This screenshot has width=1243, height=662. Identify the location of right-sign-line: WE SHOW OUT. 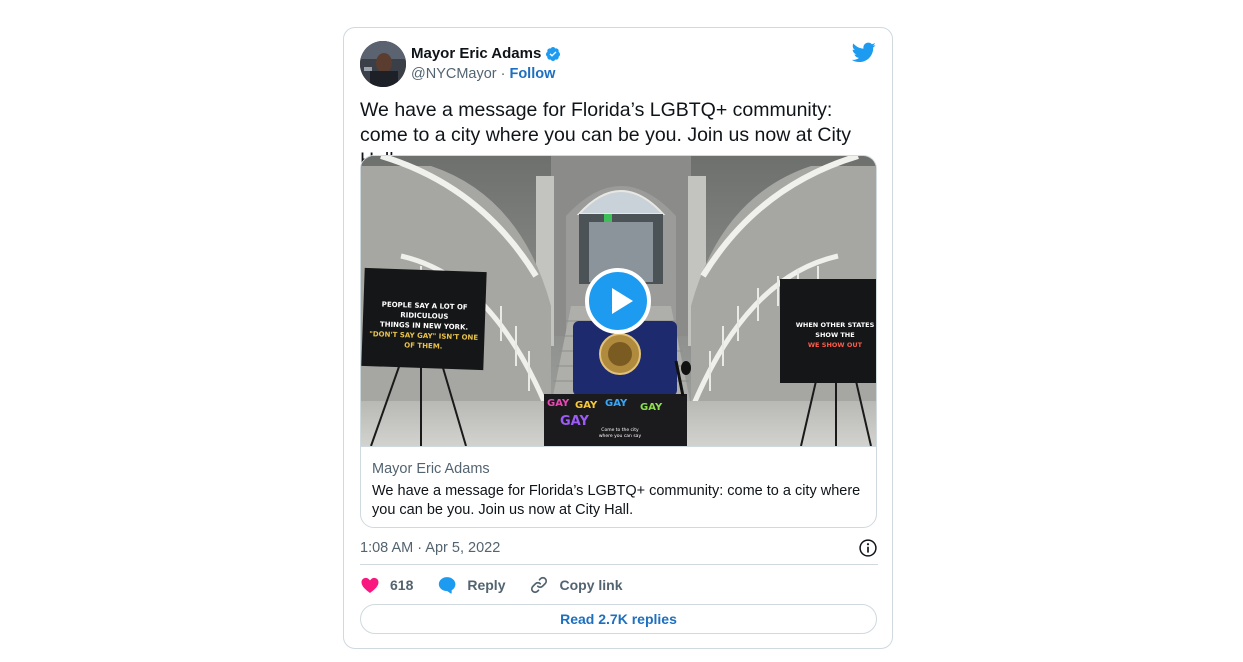
(835, 345).